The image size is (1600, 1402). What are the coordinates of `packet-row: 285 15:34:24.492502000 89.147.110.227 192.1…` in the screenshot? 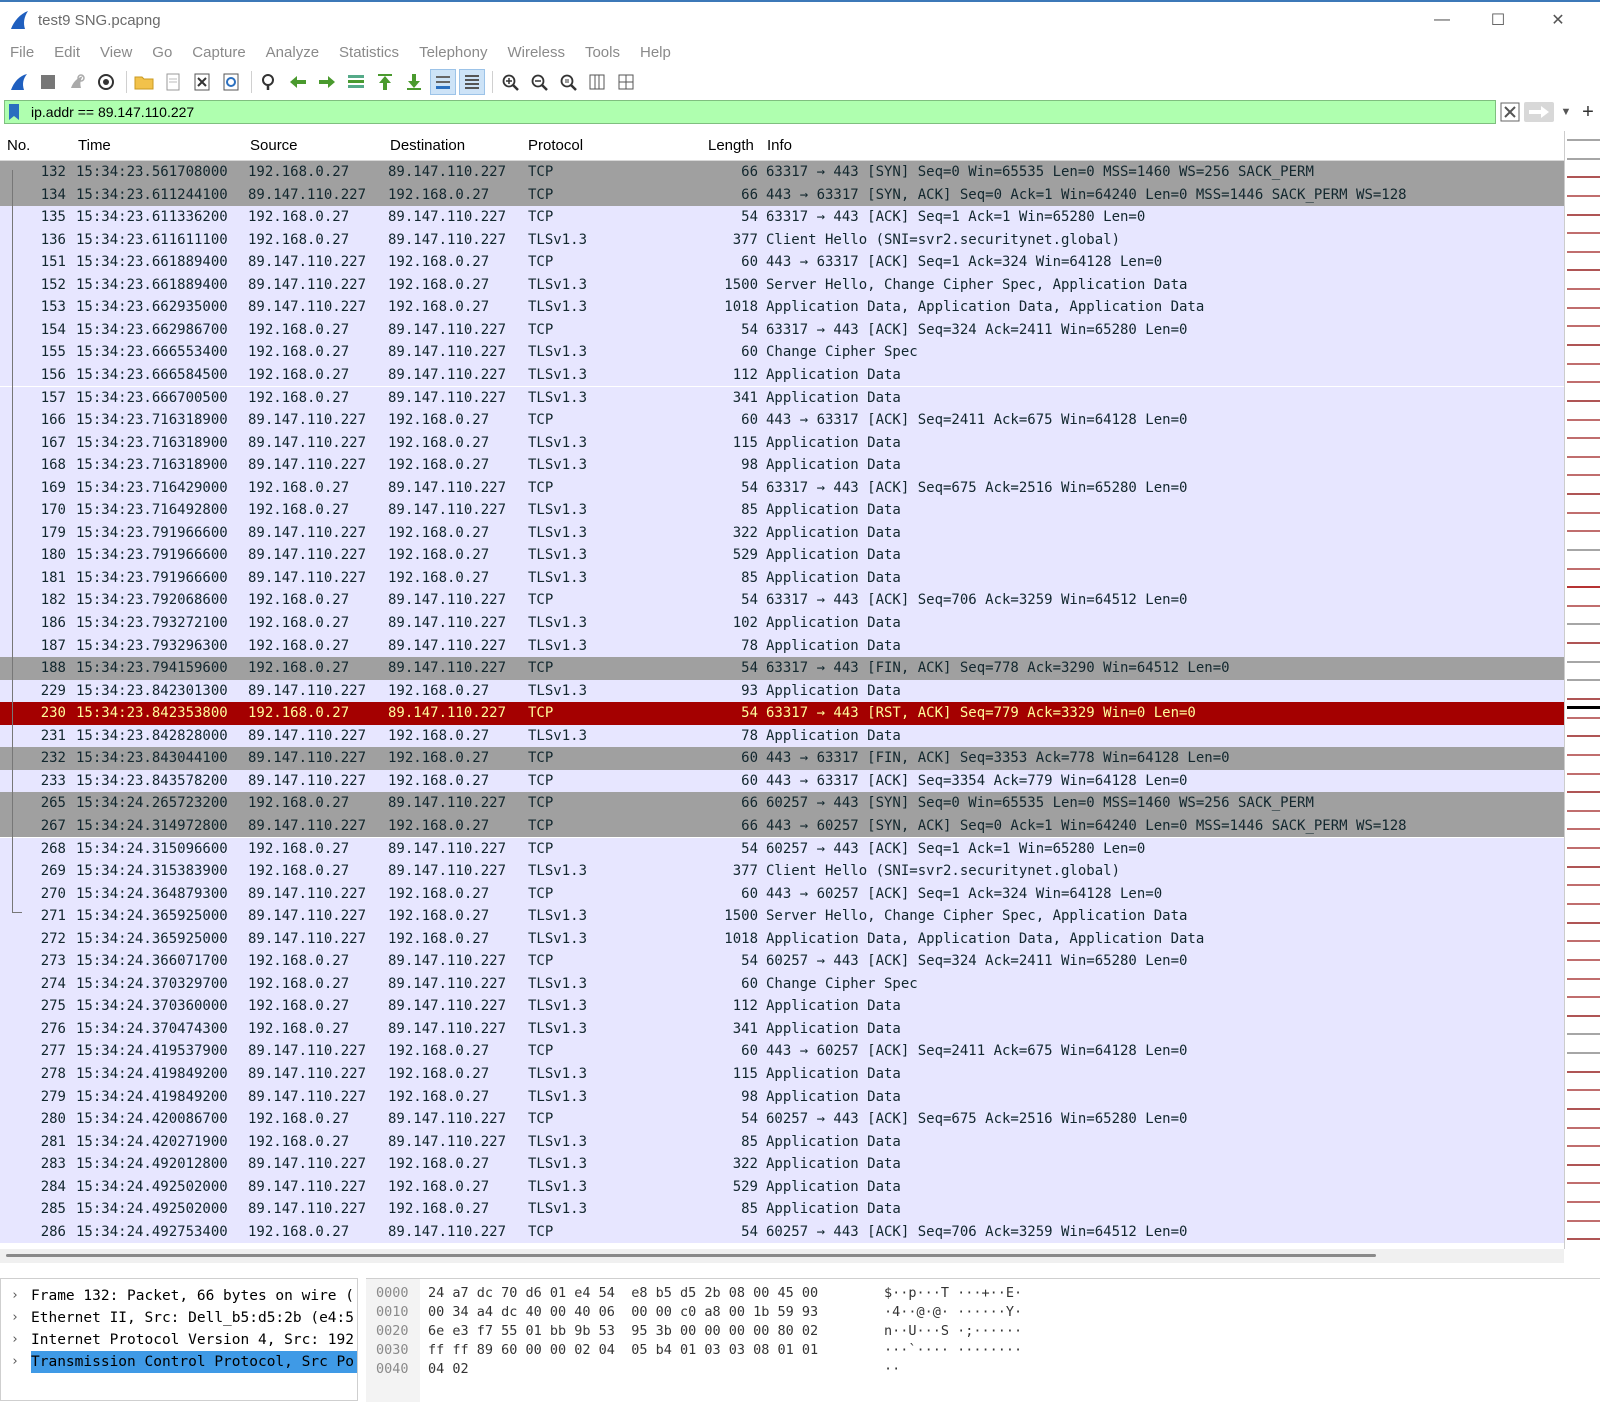 It's located at (782, 1209).